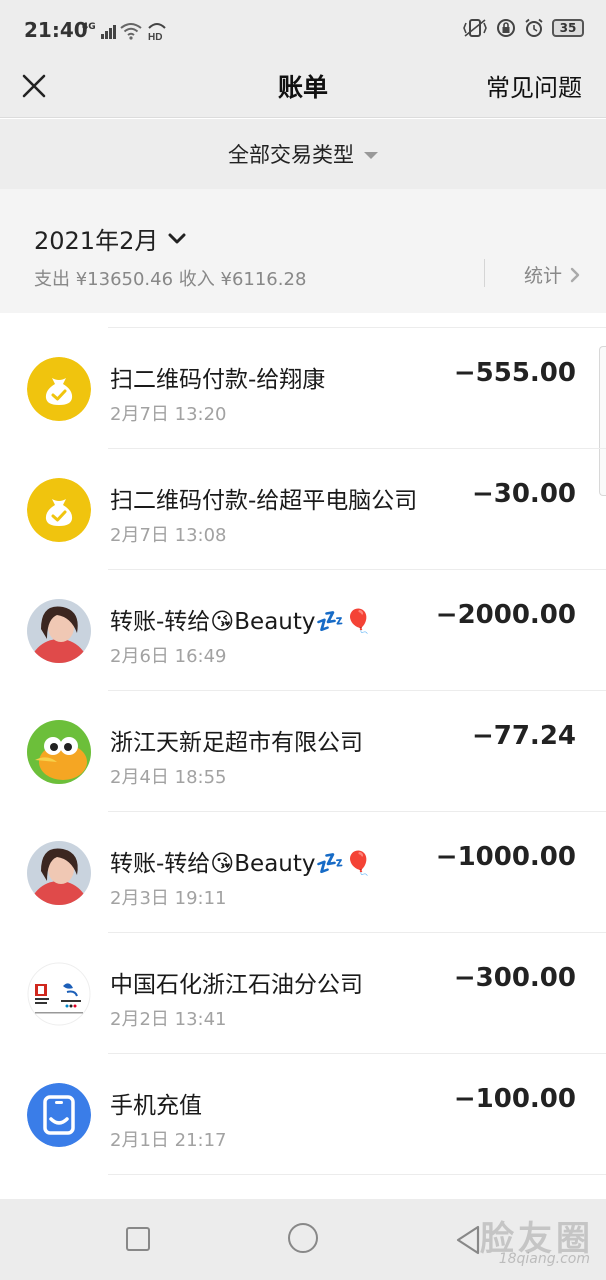 Image resolution: width=606 pixels, height=1280 pixels. What do you see at coordinates (236, 985) in the screenshot?
I see `transaction-title: 中国石化浙江石油分公司` at bounding box center [236, 985].